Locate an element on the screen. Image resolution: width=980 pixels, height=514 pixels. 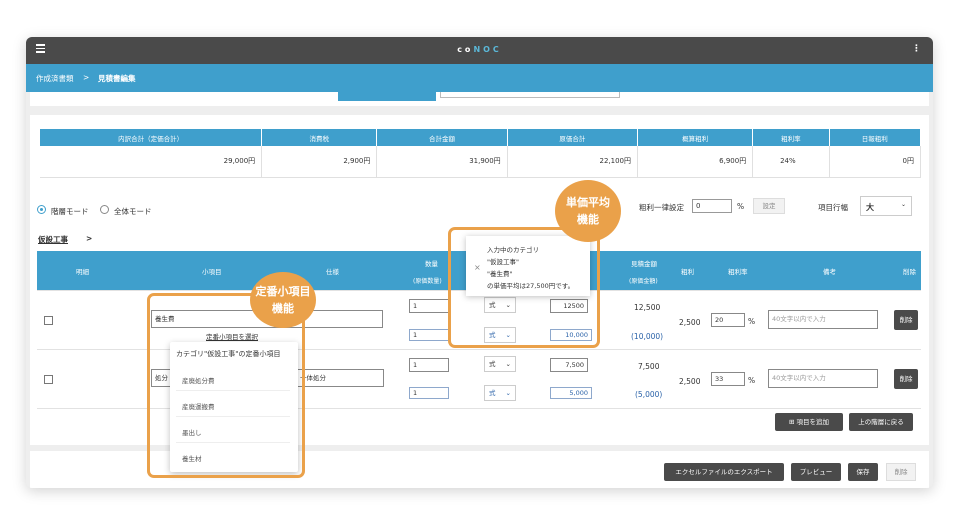
summary-value: 24% is located at coordinates (791, 162).